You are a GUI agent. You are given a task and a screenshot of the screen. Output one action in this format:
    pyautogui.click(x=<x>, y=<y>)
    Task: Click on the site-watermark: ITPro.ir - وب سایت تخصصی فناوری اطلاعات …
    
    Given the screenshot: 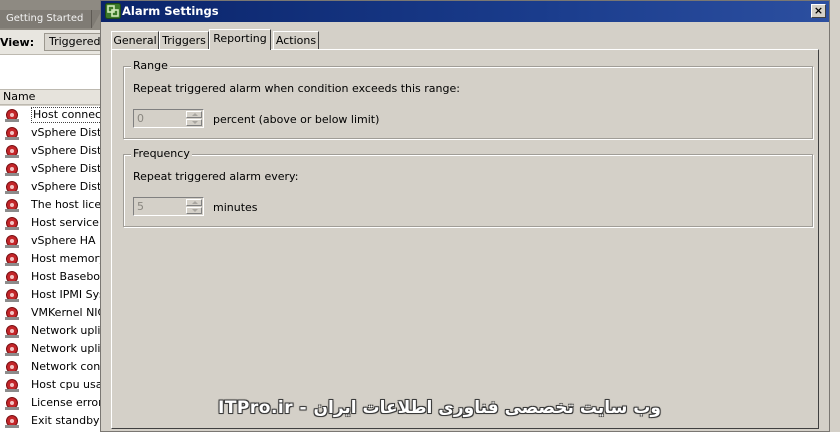 What is the action you would take?
    pyautogui.click(x=439, y=408)
    